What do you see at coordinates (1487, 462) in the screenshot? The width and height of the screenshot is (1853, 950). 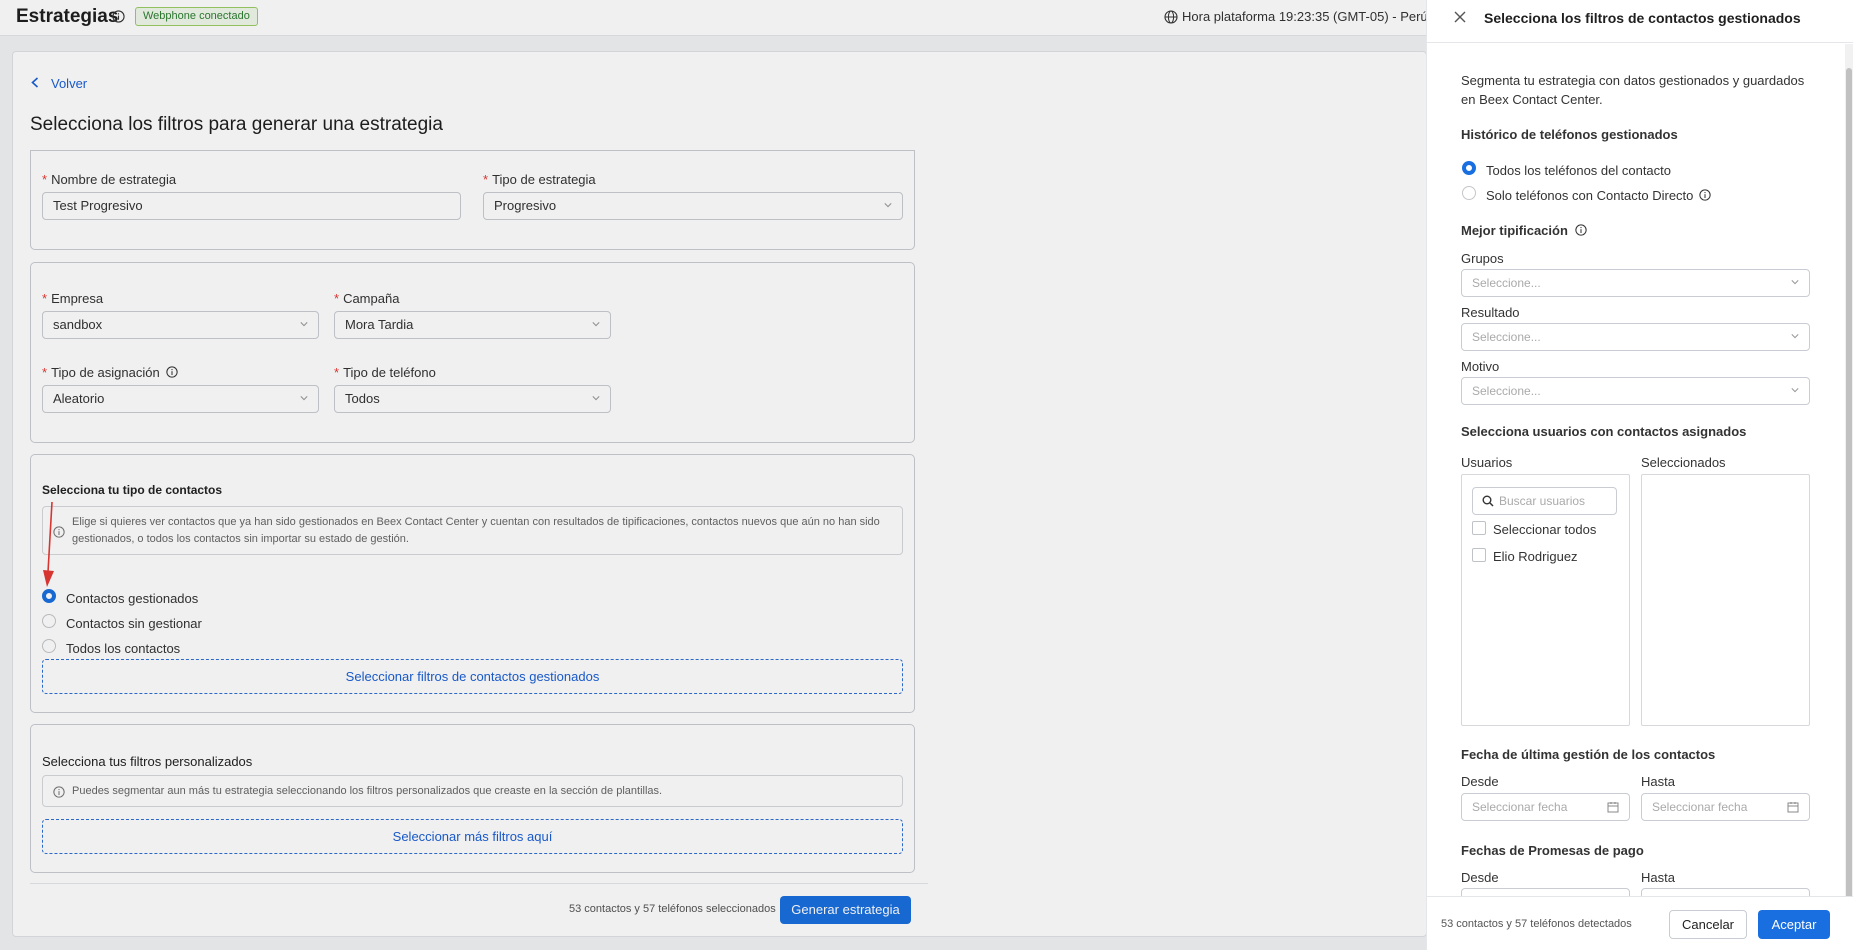 I see `users-label: Usuarios` at bounding box center [1487, 462].